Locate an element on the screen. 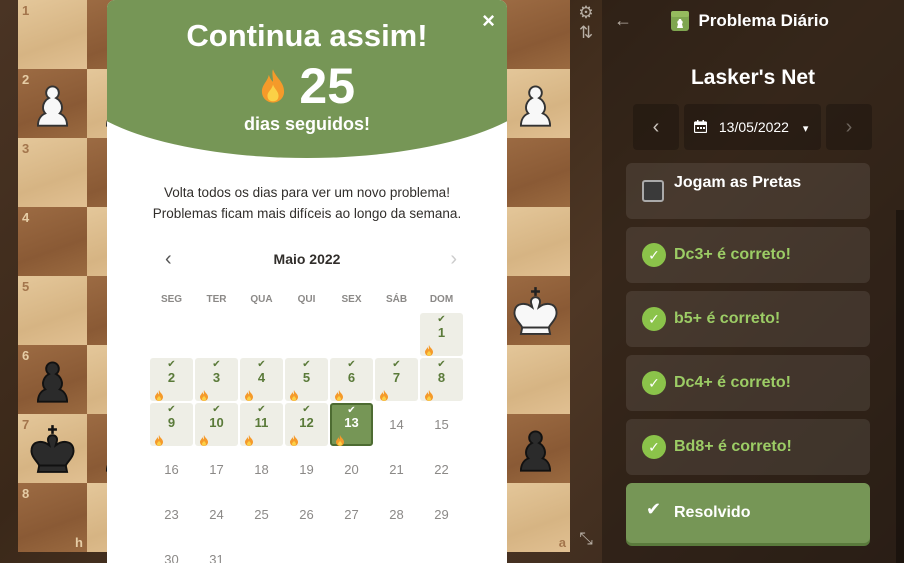 This screenshot has height=563, width=904. calendar-day: 21 is located at coordinates (396, 469).